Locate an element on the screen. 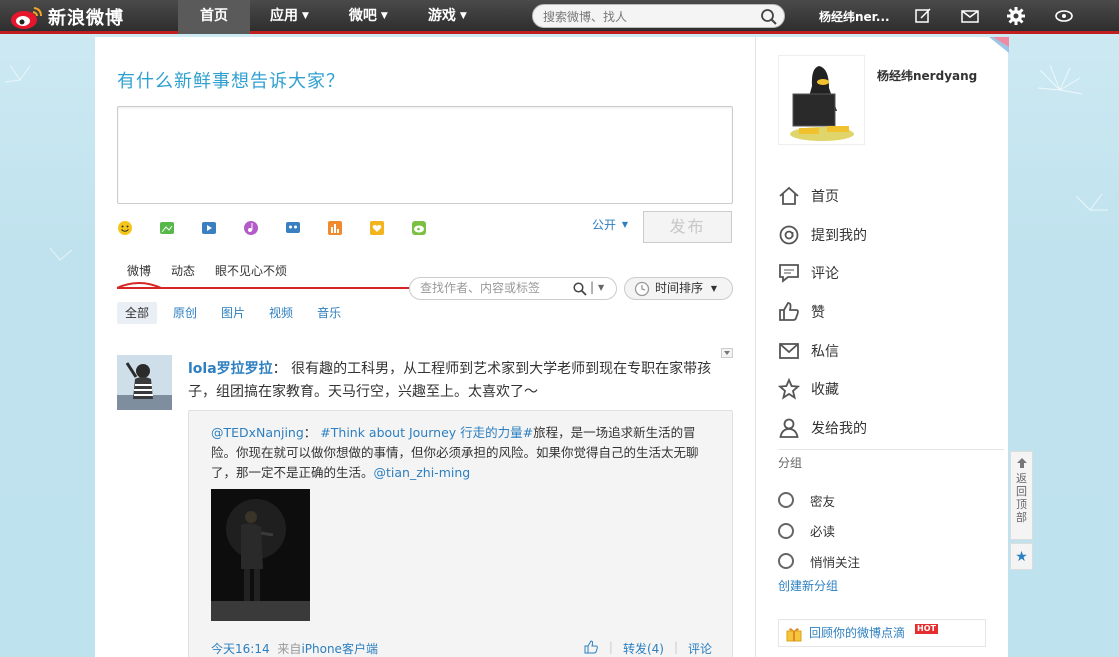 The height and width of the screenshot is (657, 1119). nav-games: 游戏 ▼ is located at coordinates (447, 17).